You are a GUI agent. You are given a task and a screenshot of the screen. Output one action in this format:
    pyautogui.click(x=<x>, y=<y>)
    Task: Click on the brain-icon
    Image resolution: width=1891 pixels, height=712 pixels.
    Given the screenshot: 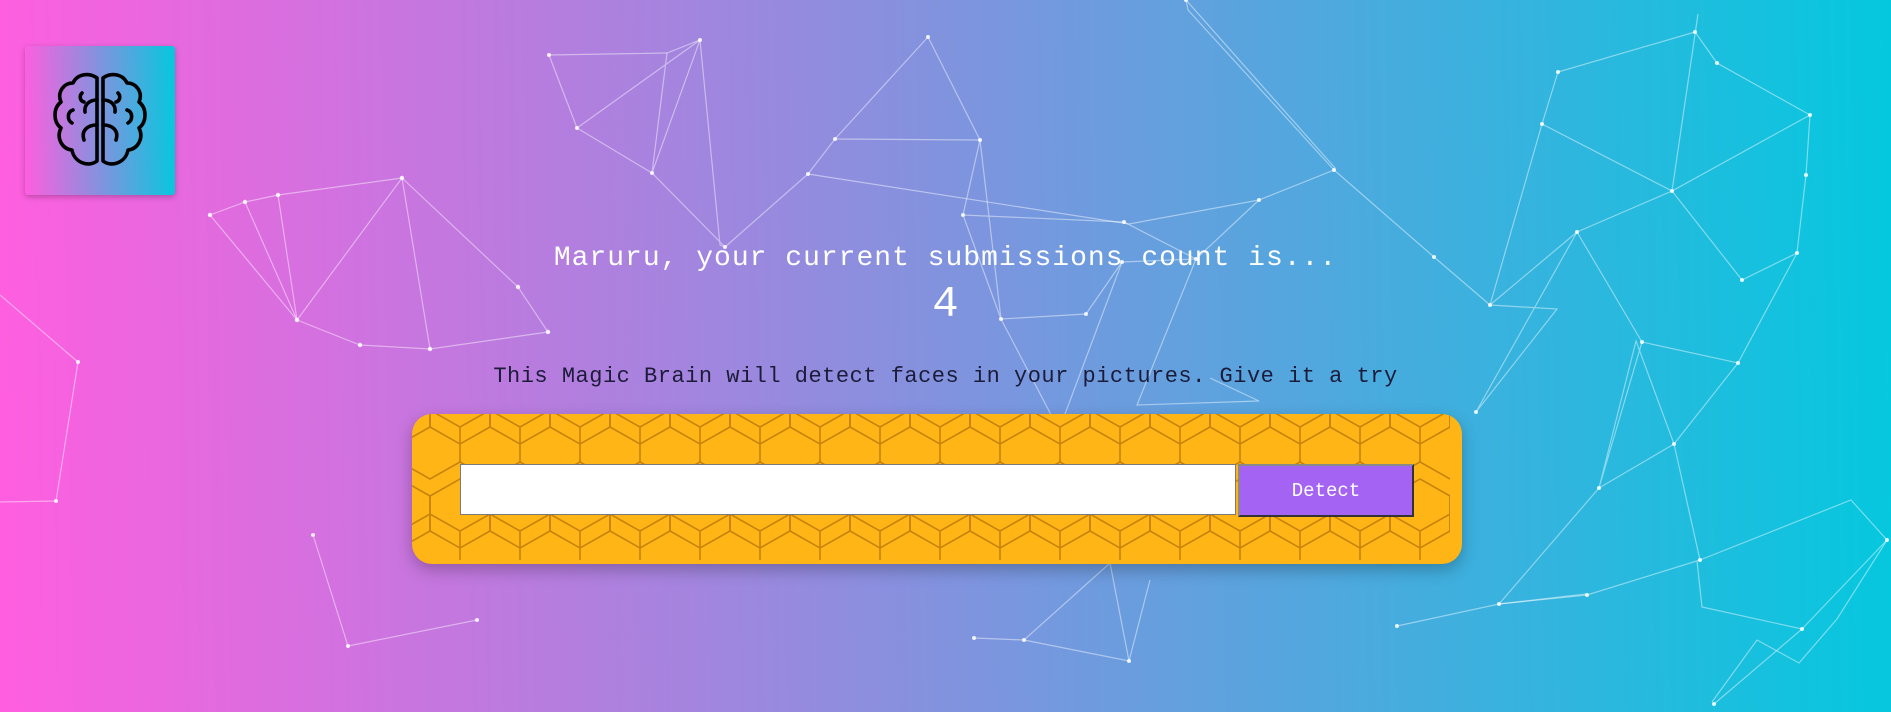 What is the action you would take?
    pyautogui.click(x=100, y=119)
    